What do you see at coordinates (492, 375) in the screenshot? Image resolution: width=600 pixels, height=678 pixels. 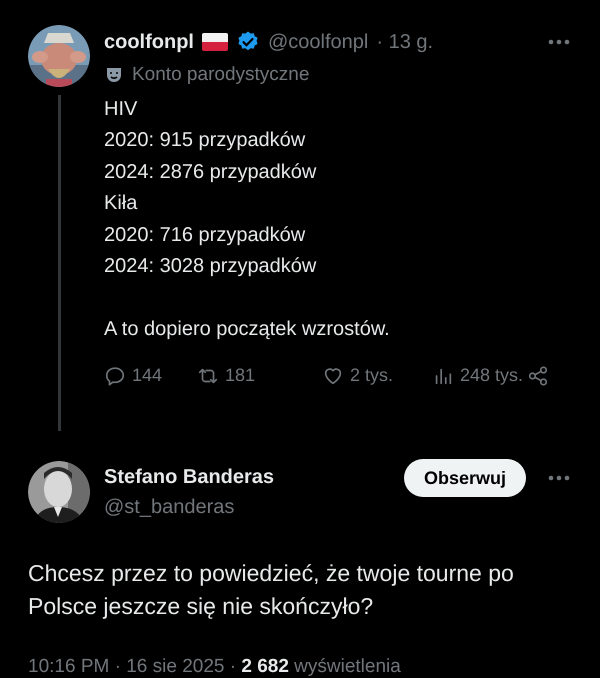 I see `stat-count: 248 tys.` at bounding box center [492, 375].